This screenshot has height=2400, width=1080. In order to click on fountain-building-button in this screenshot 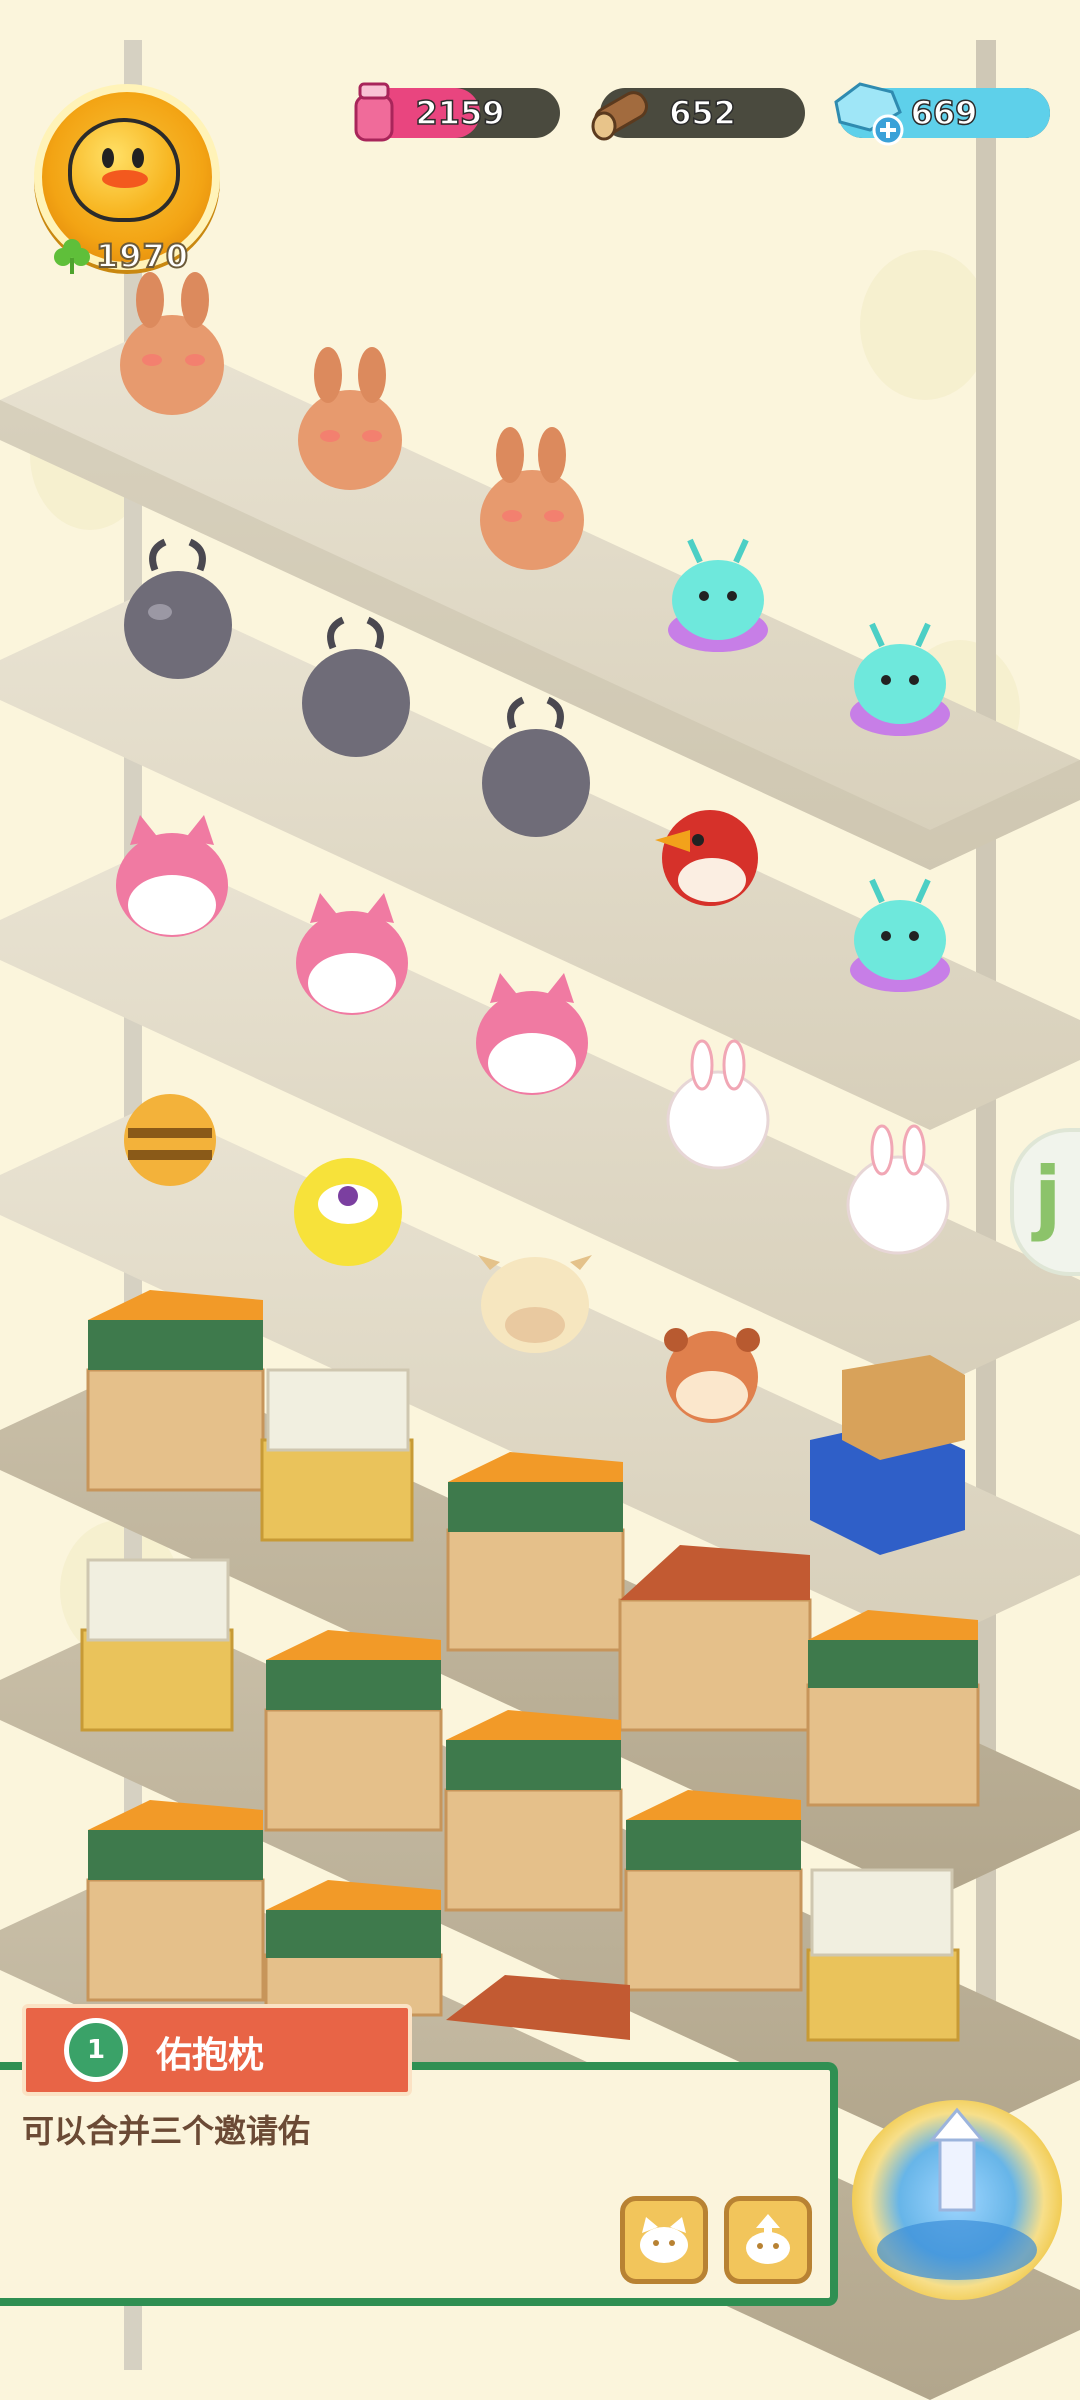, I will do `click(957, 2200)`.